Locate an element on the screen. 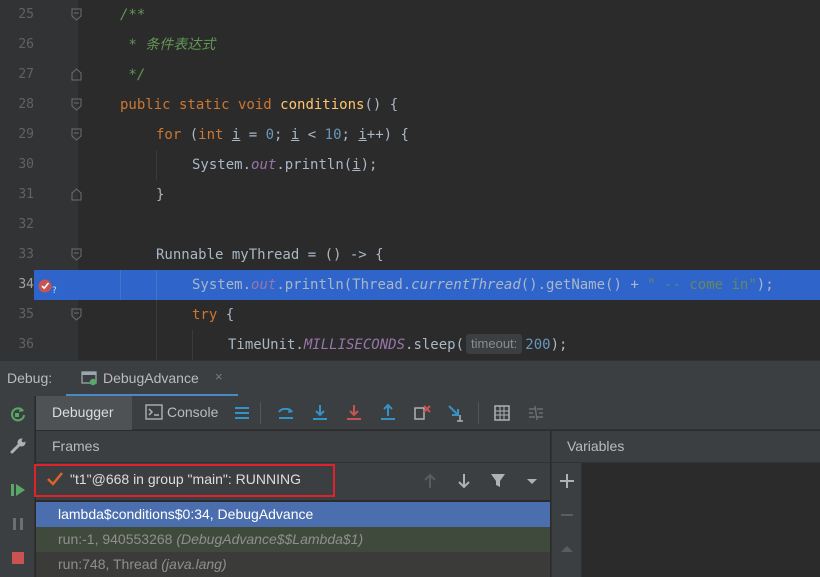 This screenshot has width=820, height=577. debug-session-label: DebugAdvance is located at coordinates (151, 378).